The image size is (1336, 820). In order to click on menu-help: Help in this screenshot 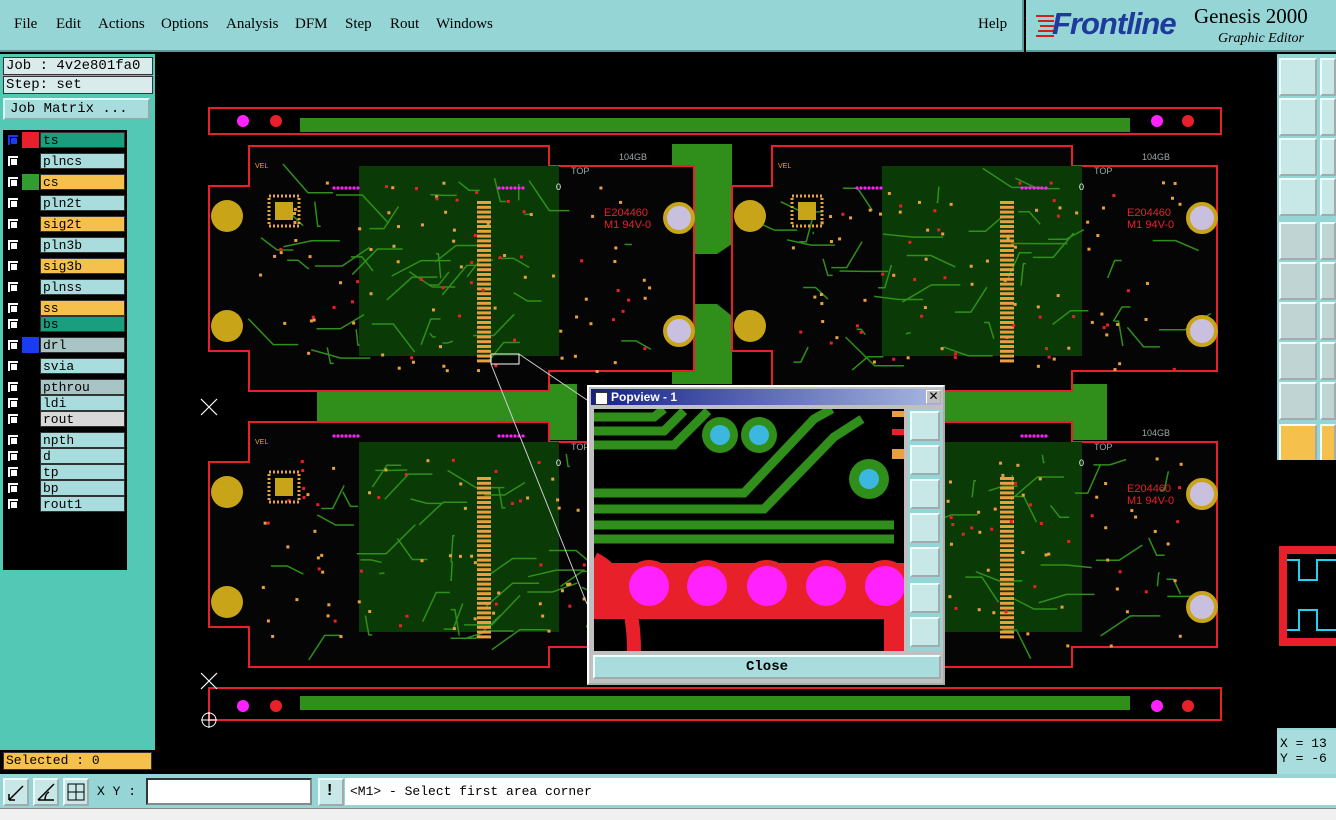, I will do `click(992, 24)`.